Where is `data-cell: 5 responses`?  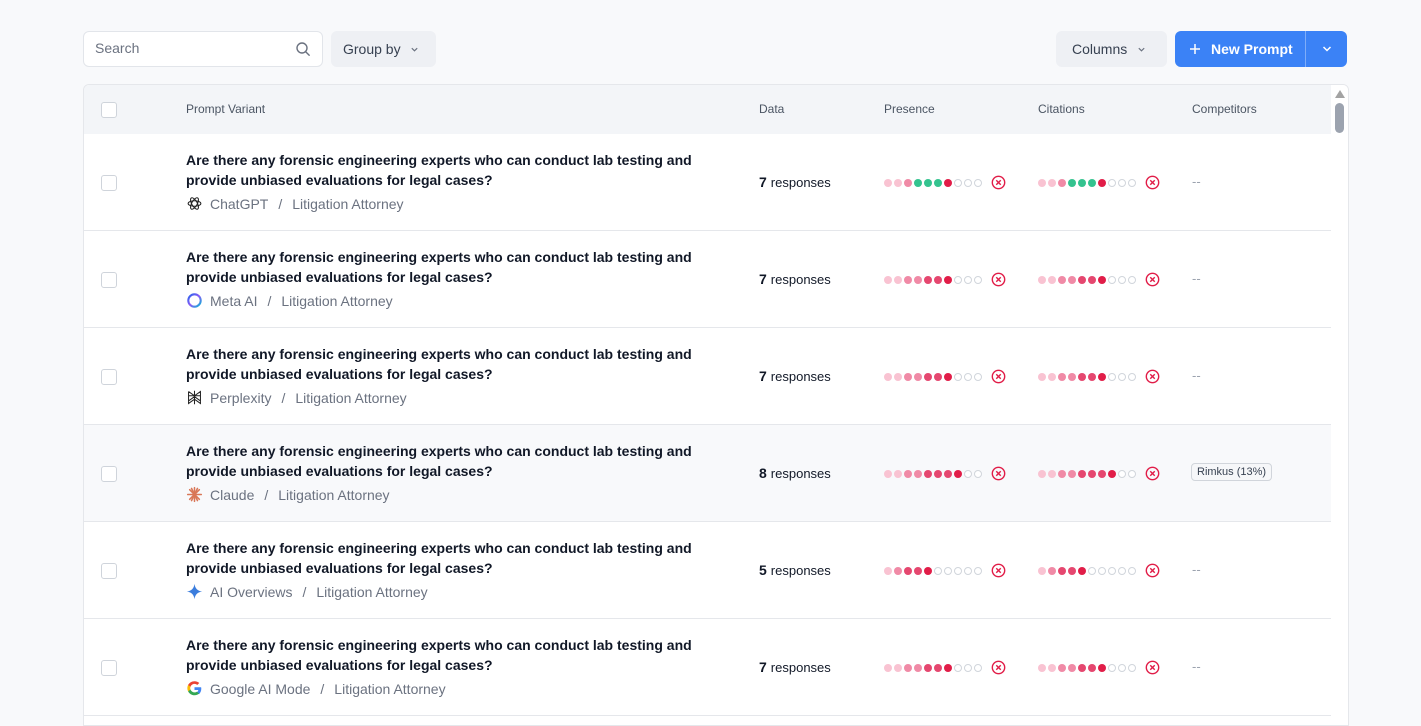
data-cell: 5 responses is located at coordinates (795, 570).